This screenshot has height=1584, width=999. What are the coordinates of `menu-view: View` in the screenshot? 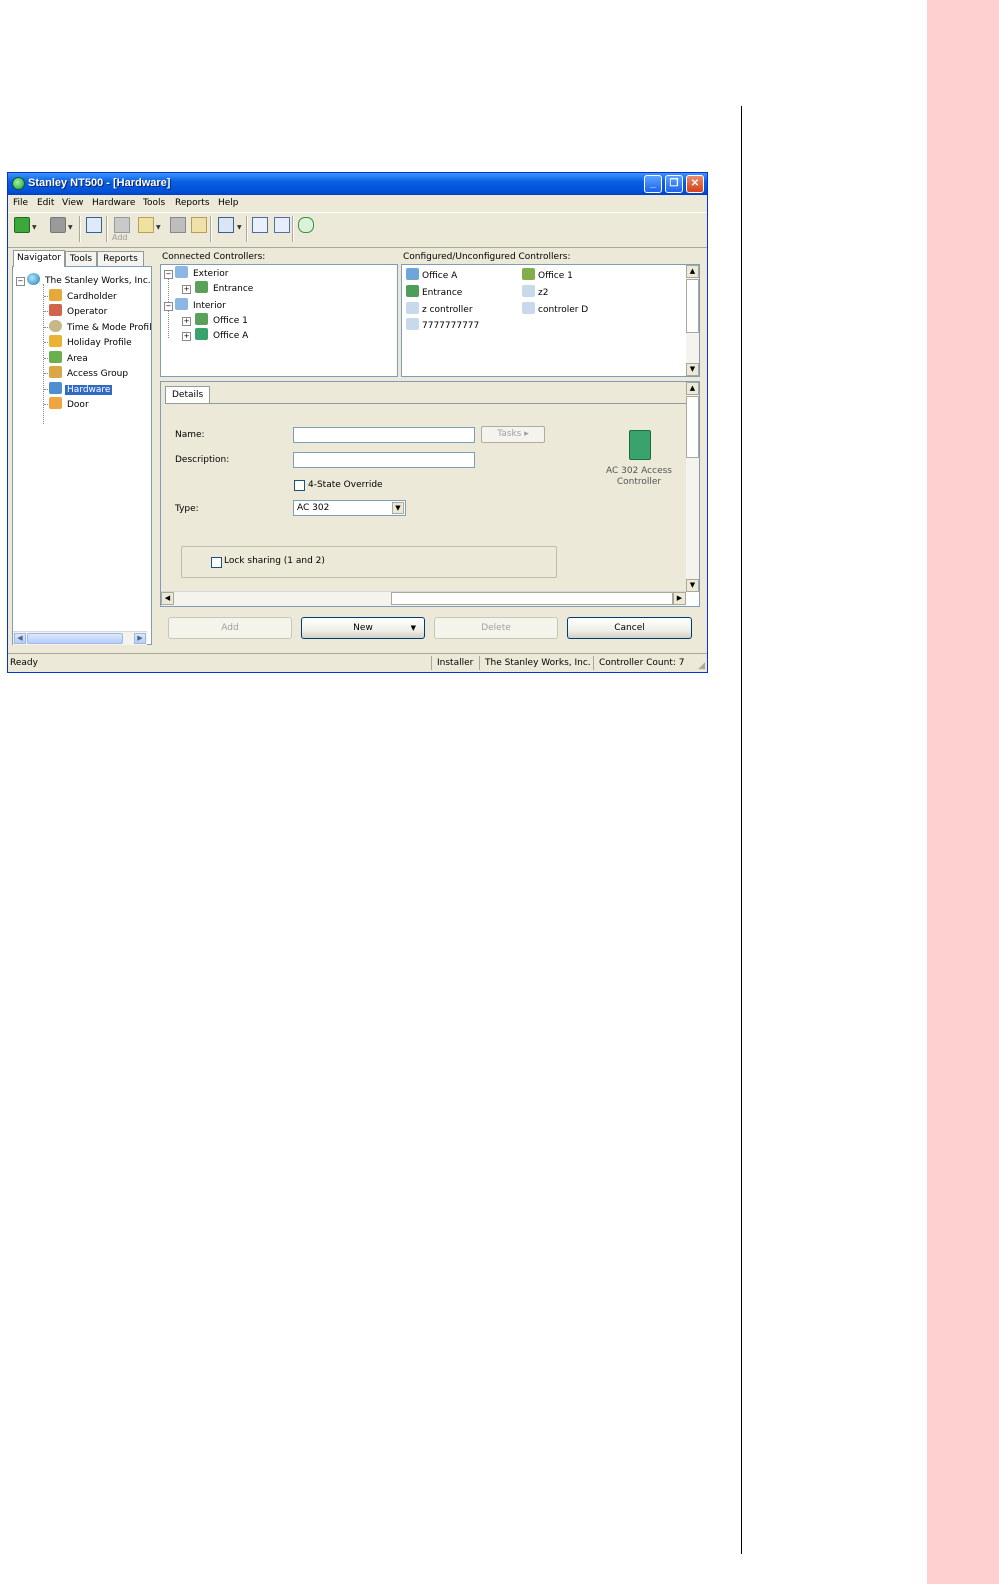 It's located at (72, 203).